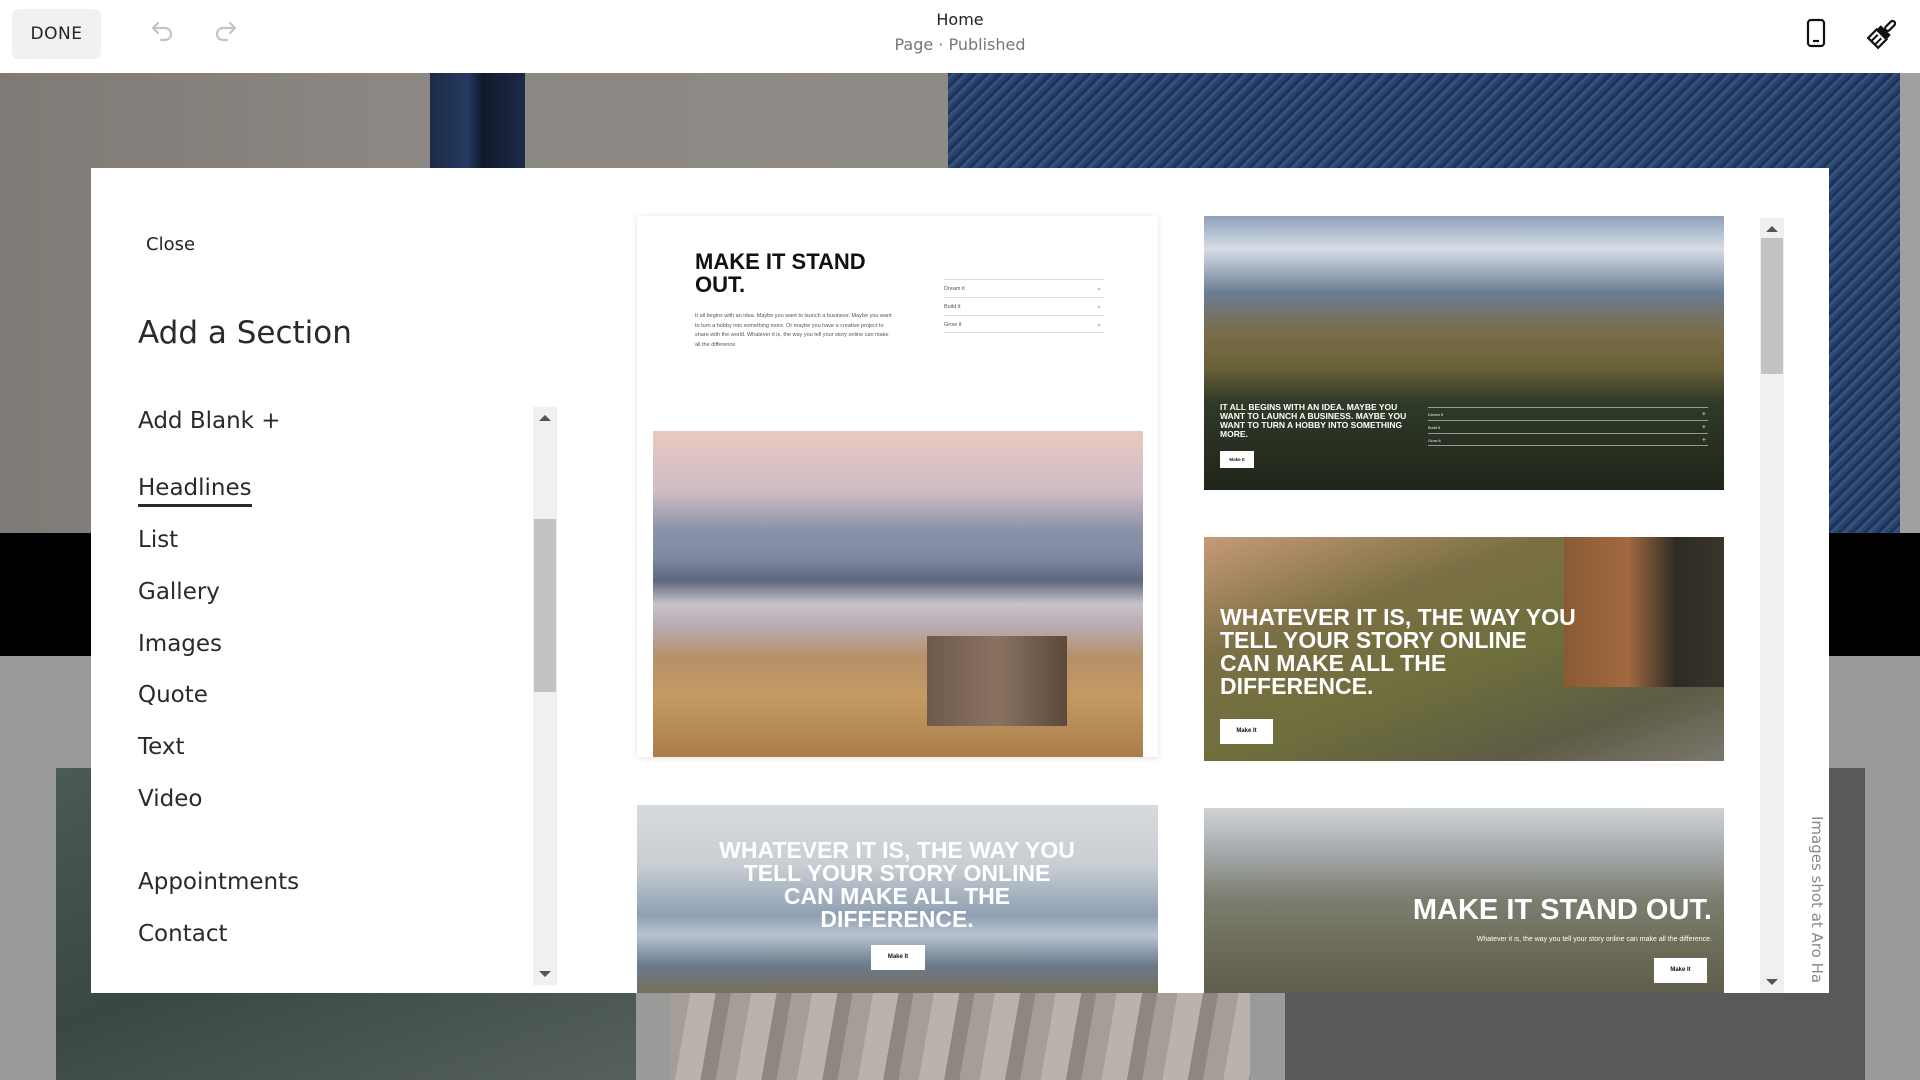 The width and height of the screenshot is (1920, 1080). I want to click on category-quote: Quote, so click(173, 695).